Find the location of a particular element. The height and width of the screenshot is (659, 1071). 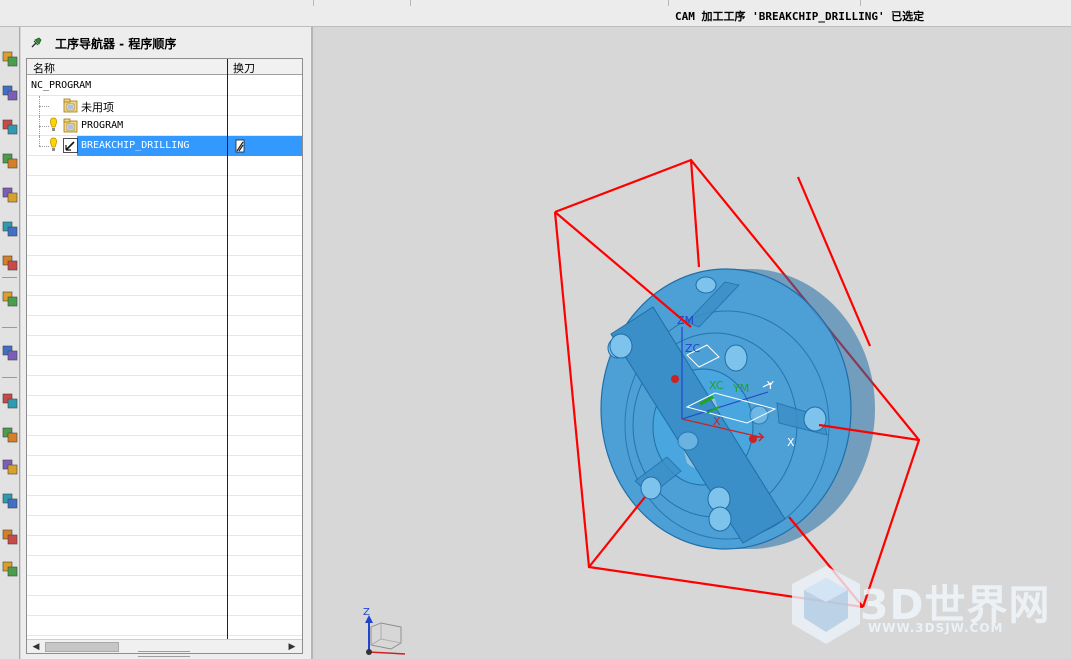

resource-bar is located at coordinates (10, 343).